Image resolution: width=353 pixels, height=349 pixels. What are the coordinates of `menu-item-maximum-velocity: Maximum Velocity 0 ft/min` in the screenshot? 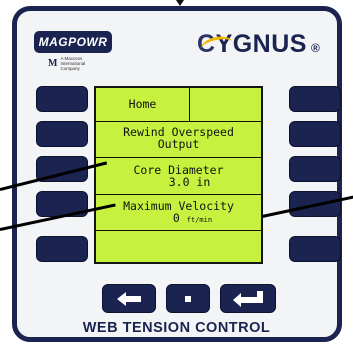 It's located at (178, 213).